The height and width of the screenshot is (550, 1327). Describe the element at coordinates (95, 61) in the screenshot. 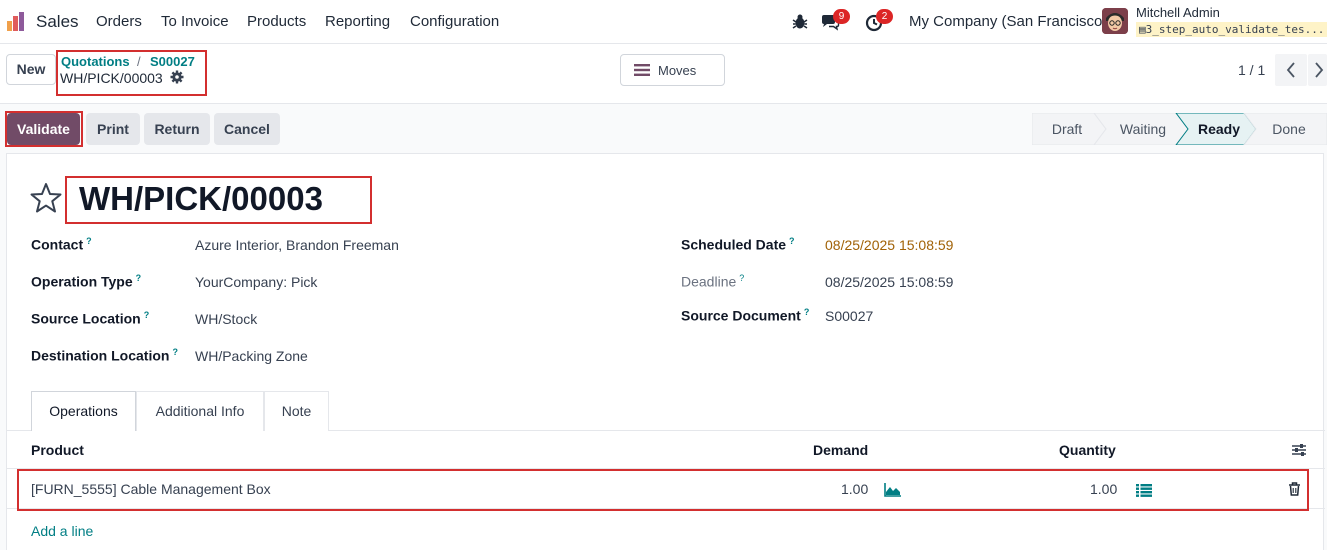

I see `breadcrumb-quotations: Quotations` at that location.